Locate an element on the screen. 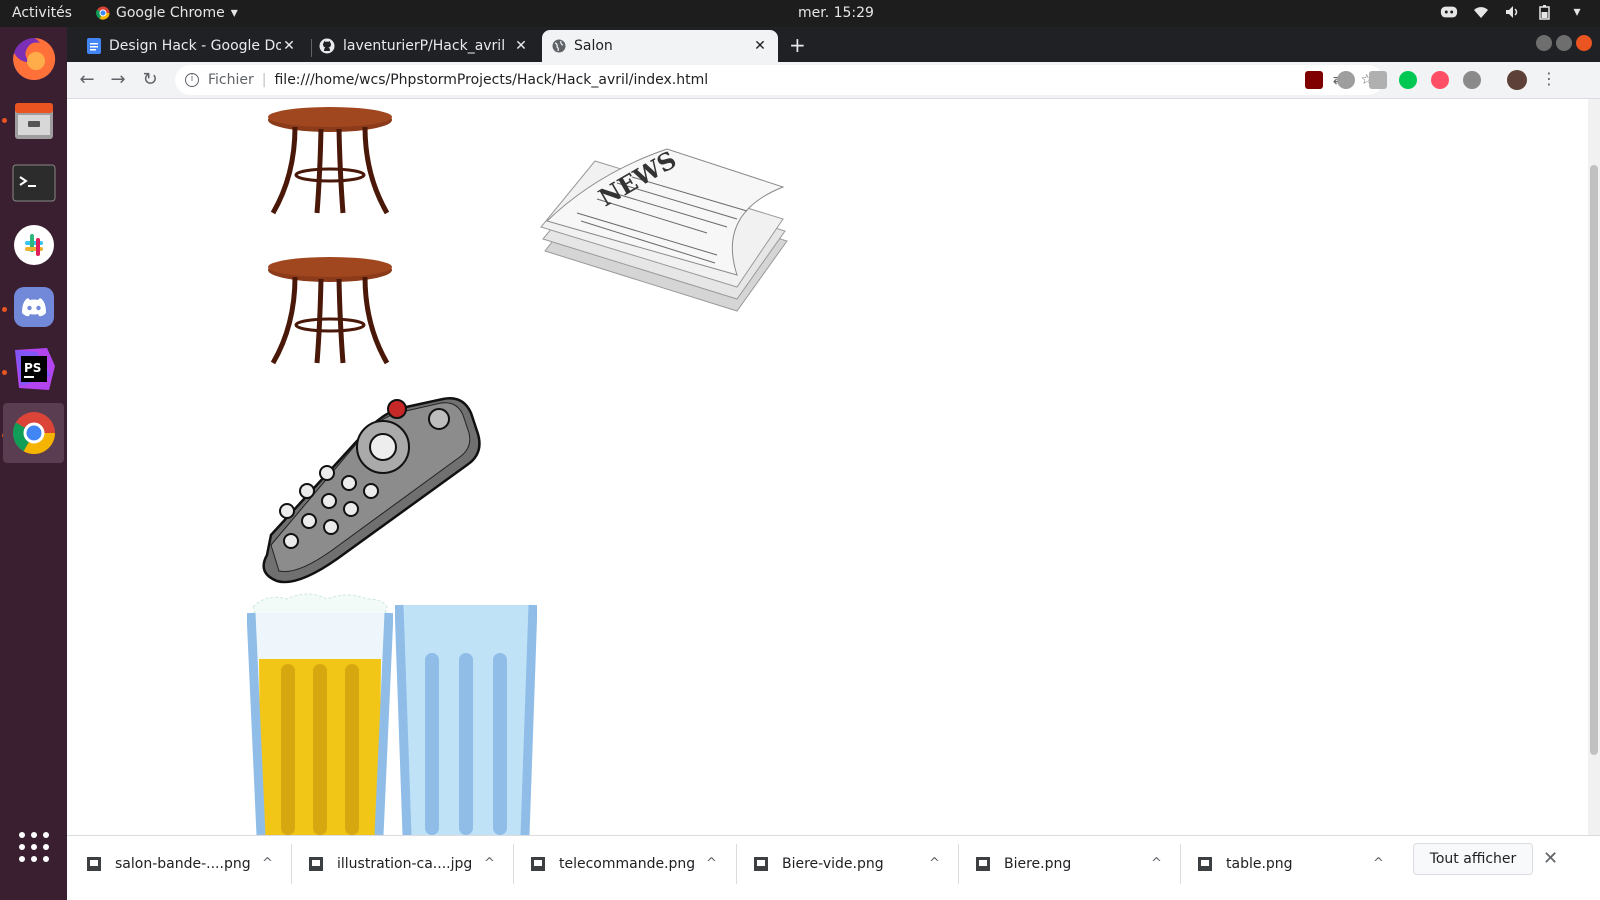 Image resolution: width=1600 pixels, height=900 pixels. tab-label: laventurierP/Hack_avril is located at coordinates (424, 46).